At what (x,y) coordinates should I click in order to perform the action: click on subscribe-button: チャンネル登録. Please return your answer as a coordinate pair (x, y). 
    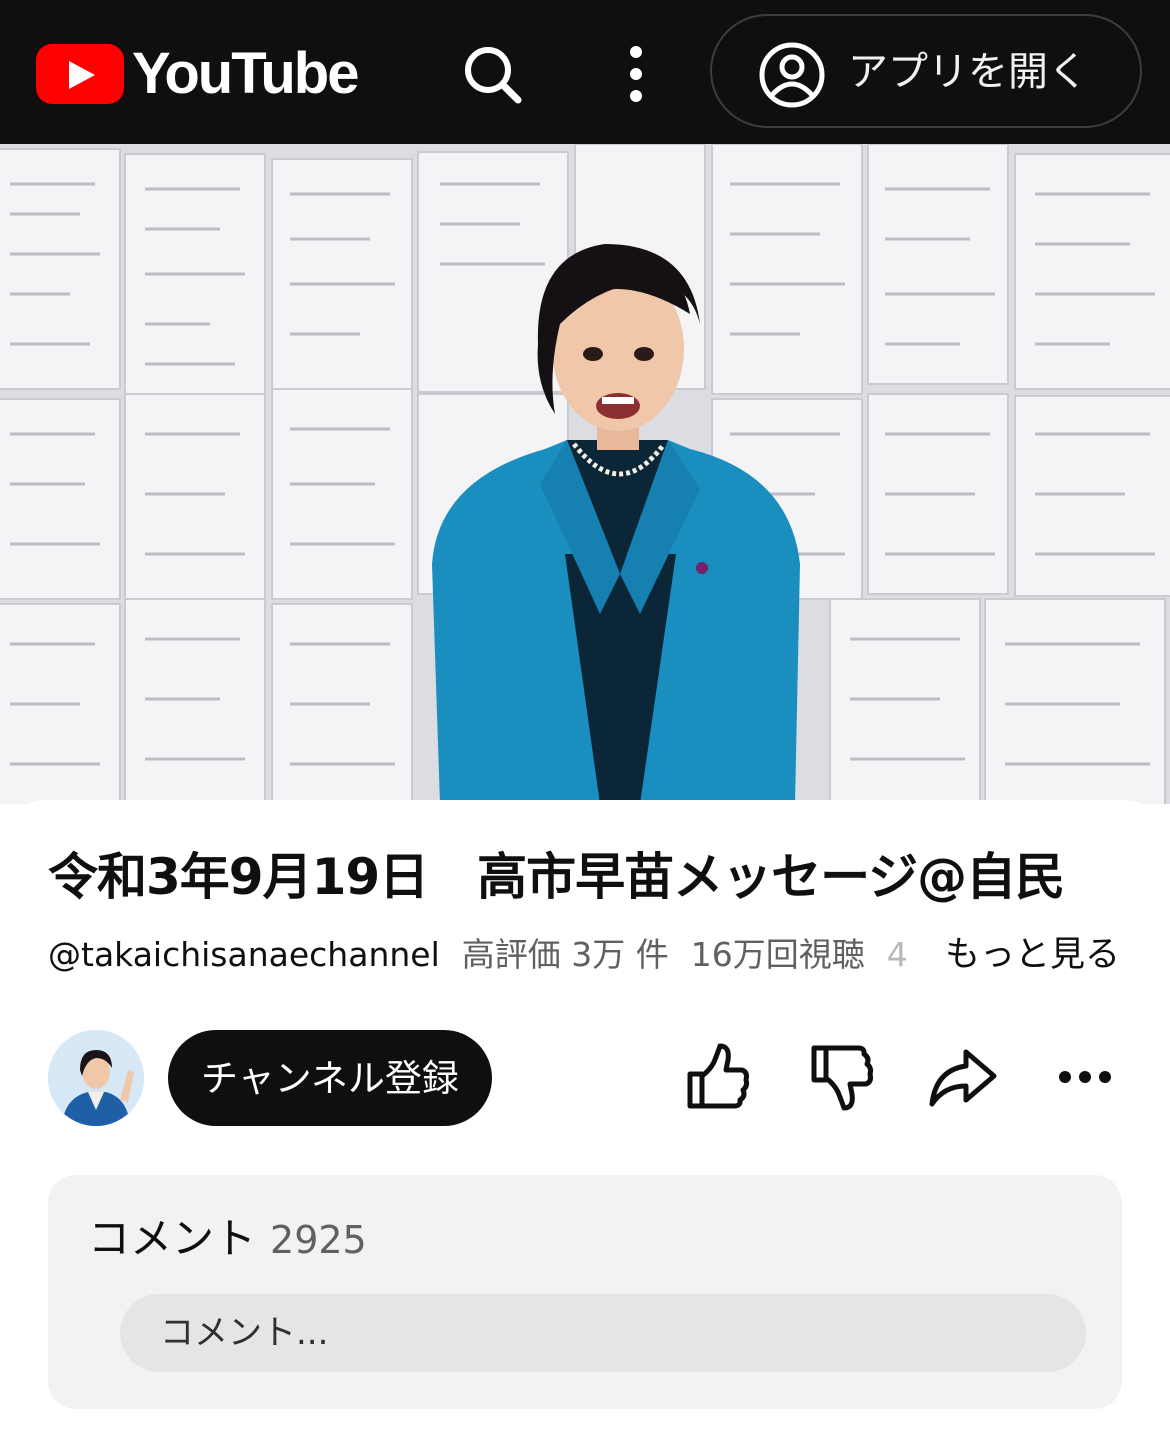
    Looking at the image, I should click on (330, 1078).